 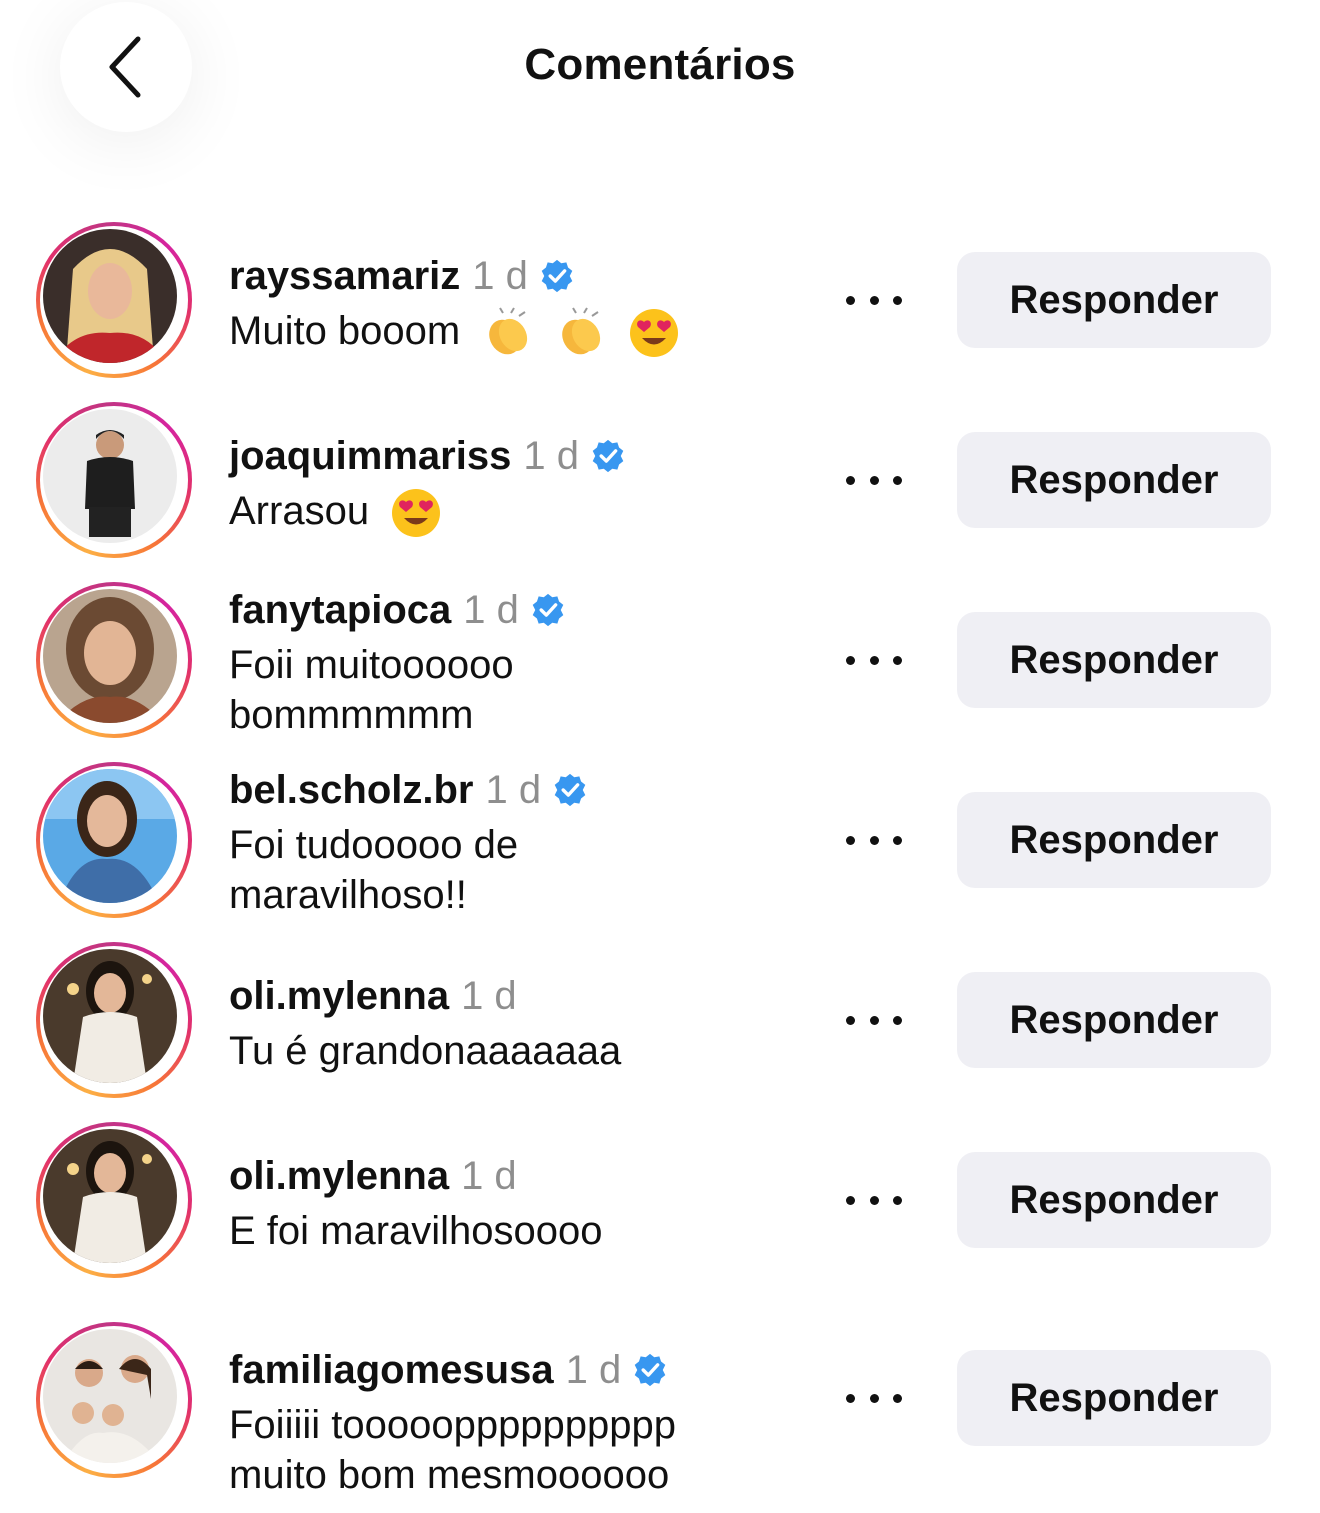 What do you see at coordinates (299, 511) in the screenshot?
I see `comment-body: Arrasou` at bounding box center [299, 511].